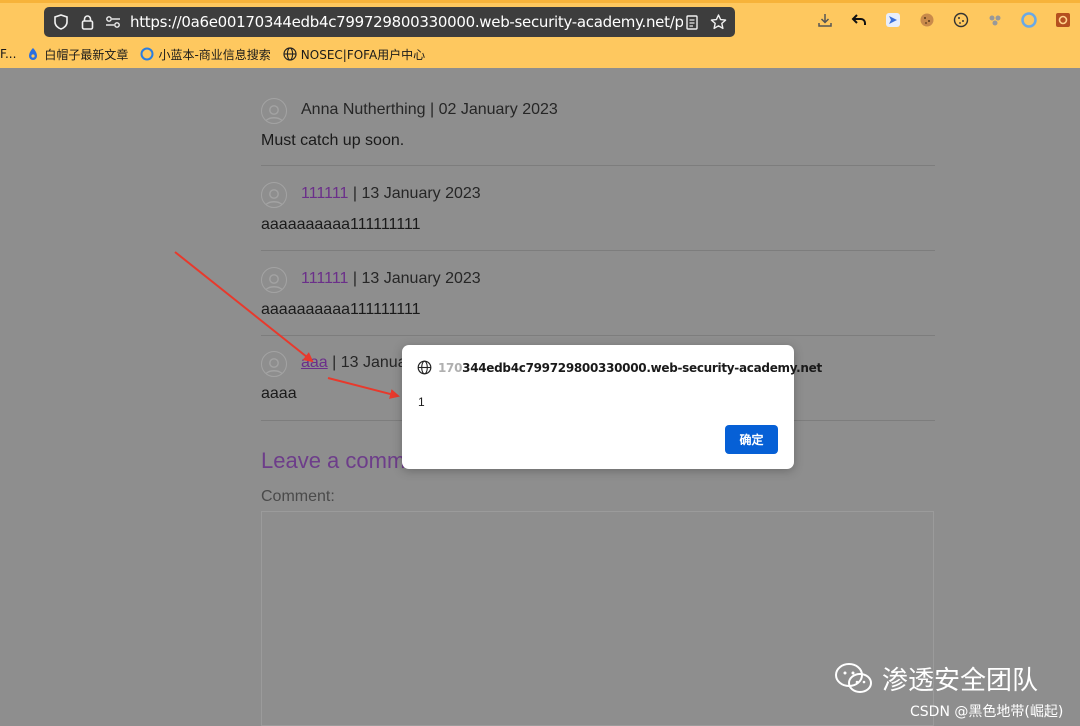  What do you see at coordinates (147, 54) in the screenshot?
I see `xiaolanben-logo-icon` at bounding box center [147, 54].